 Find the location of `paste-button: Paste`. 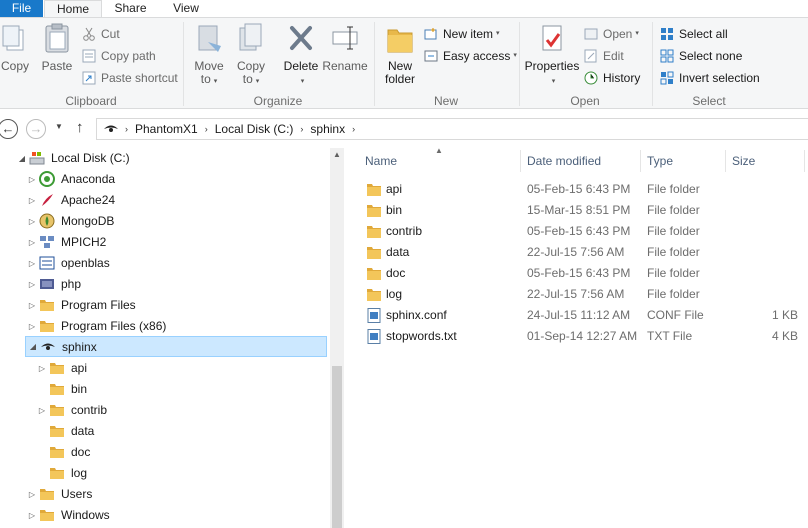

paste-button: Paste is located at coordinates (57, 47).